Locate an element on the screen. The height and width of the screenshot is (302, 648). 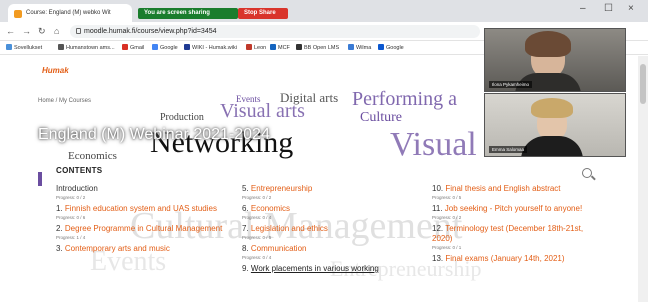
list-item: 8. Communication is located at coordinates (332, 249).